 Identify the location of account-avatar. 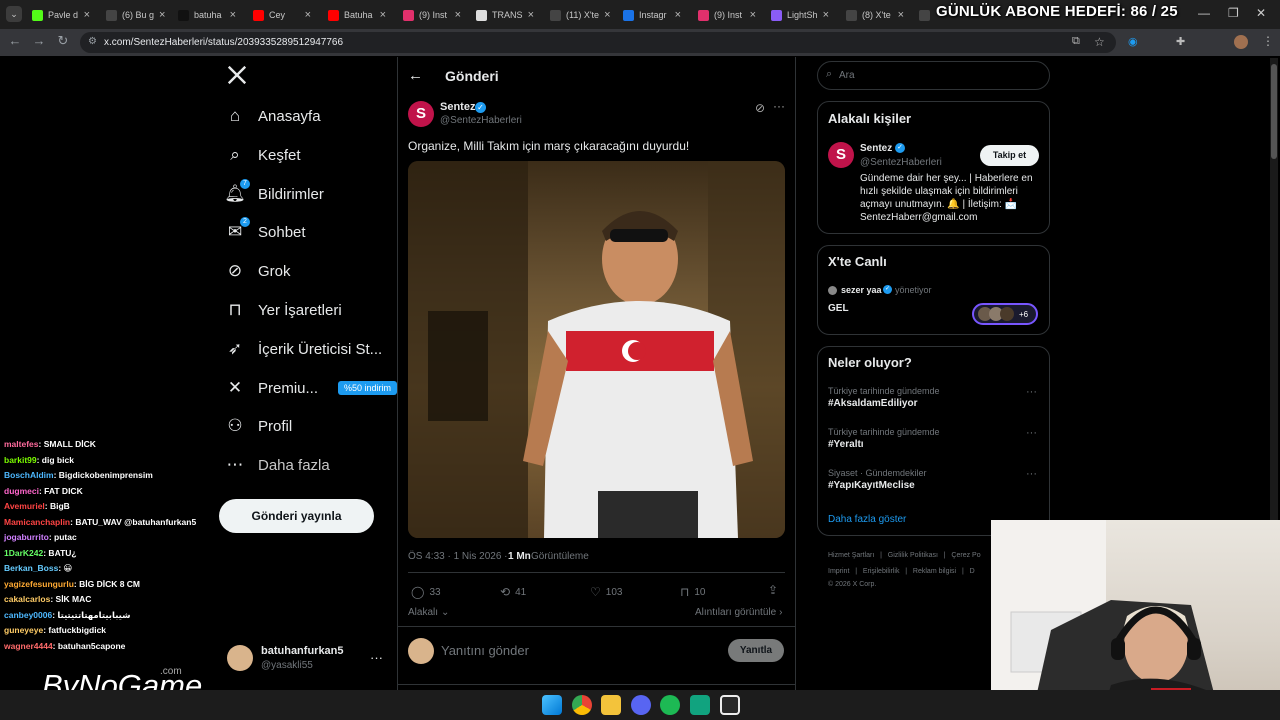
(240, 658).